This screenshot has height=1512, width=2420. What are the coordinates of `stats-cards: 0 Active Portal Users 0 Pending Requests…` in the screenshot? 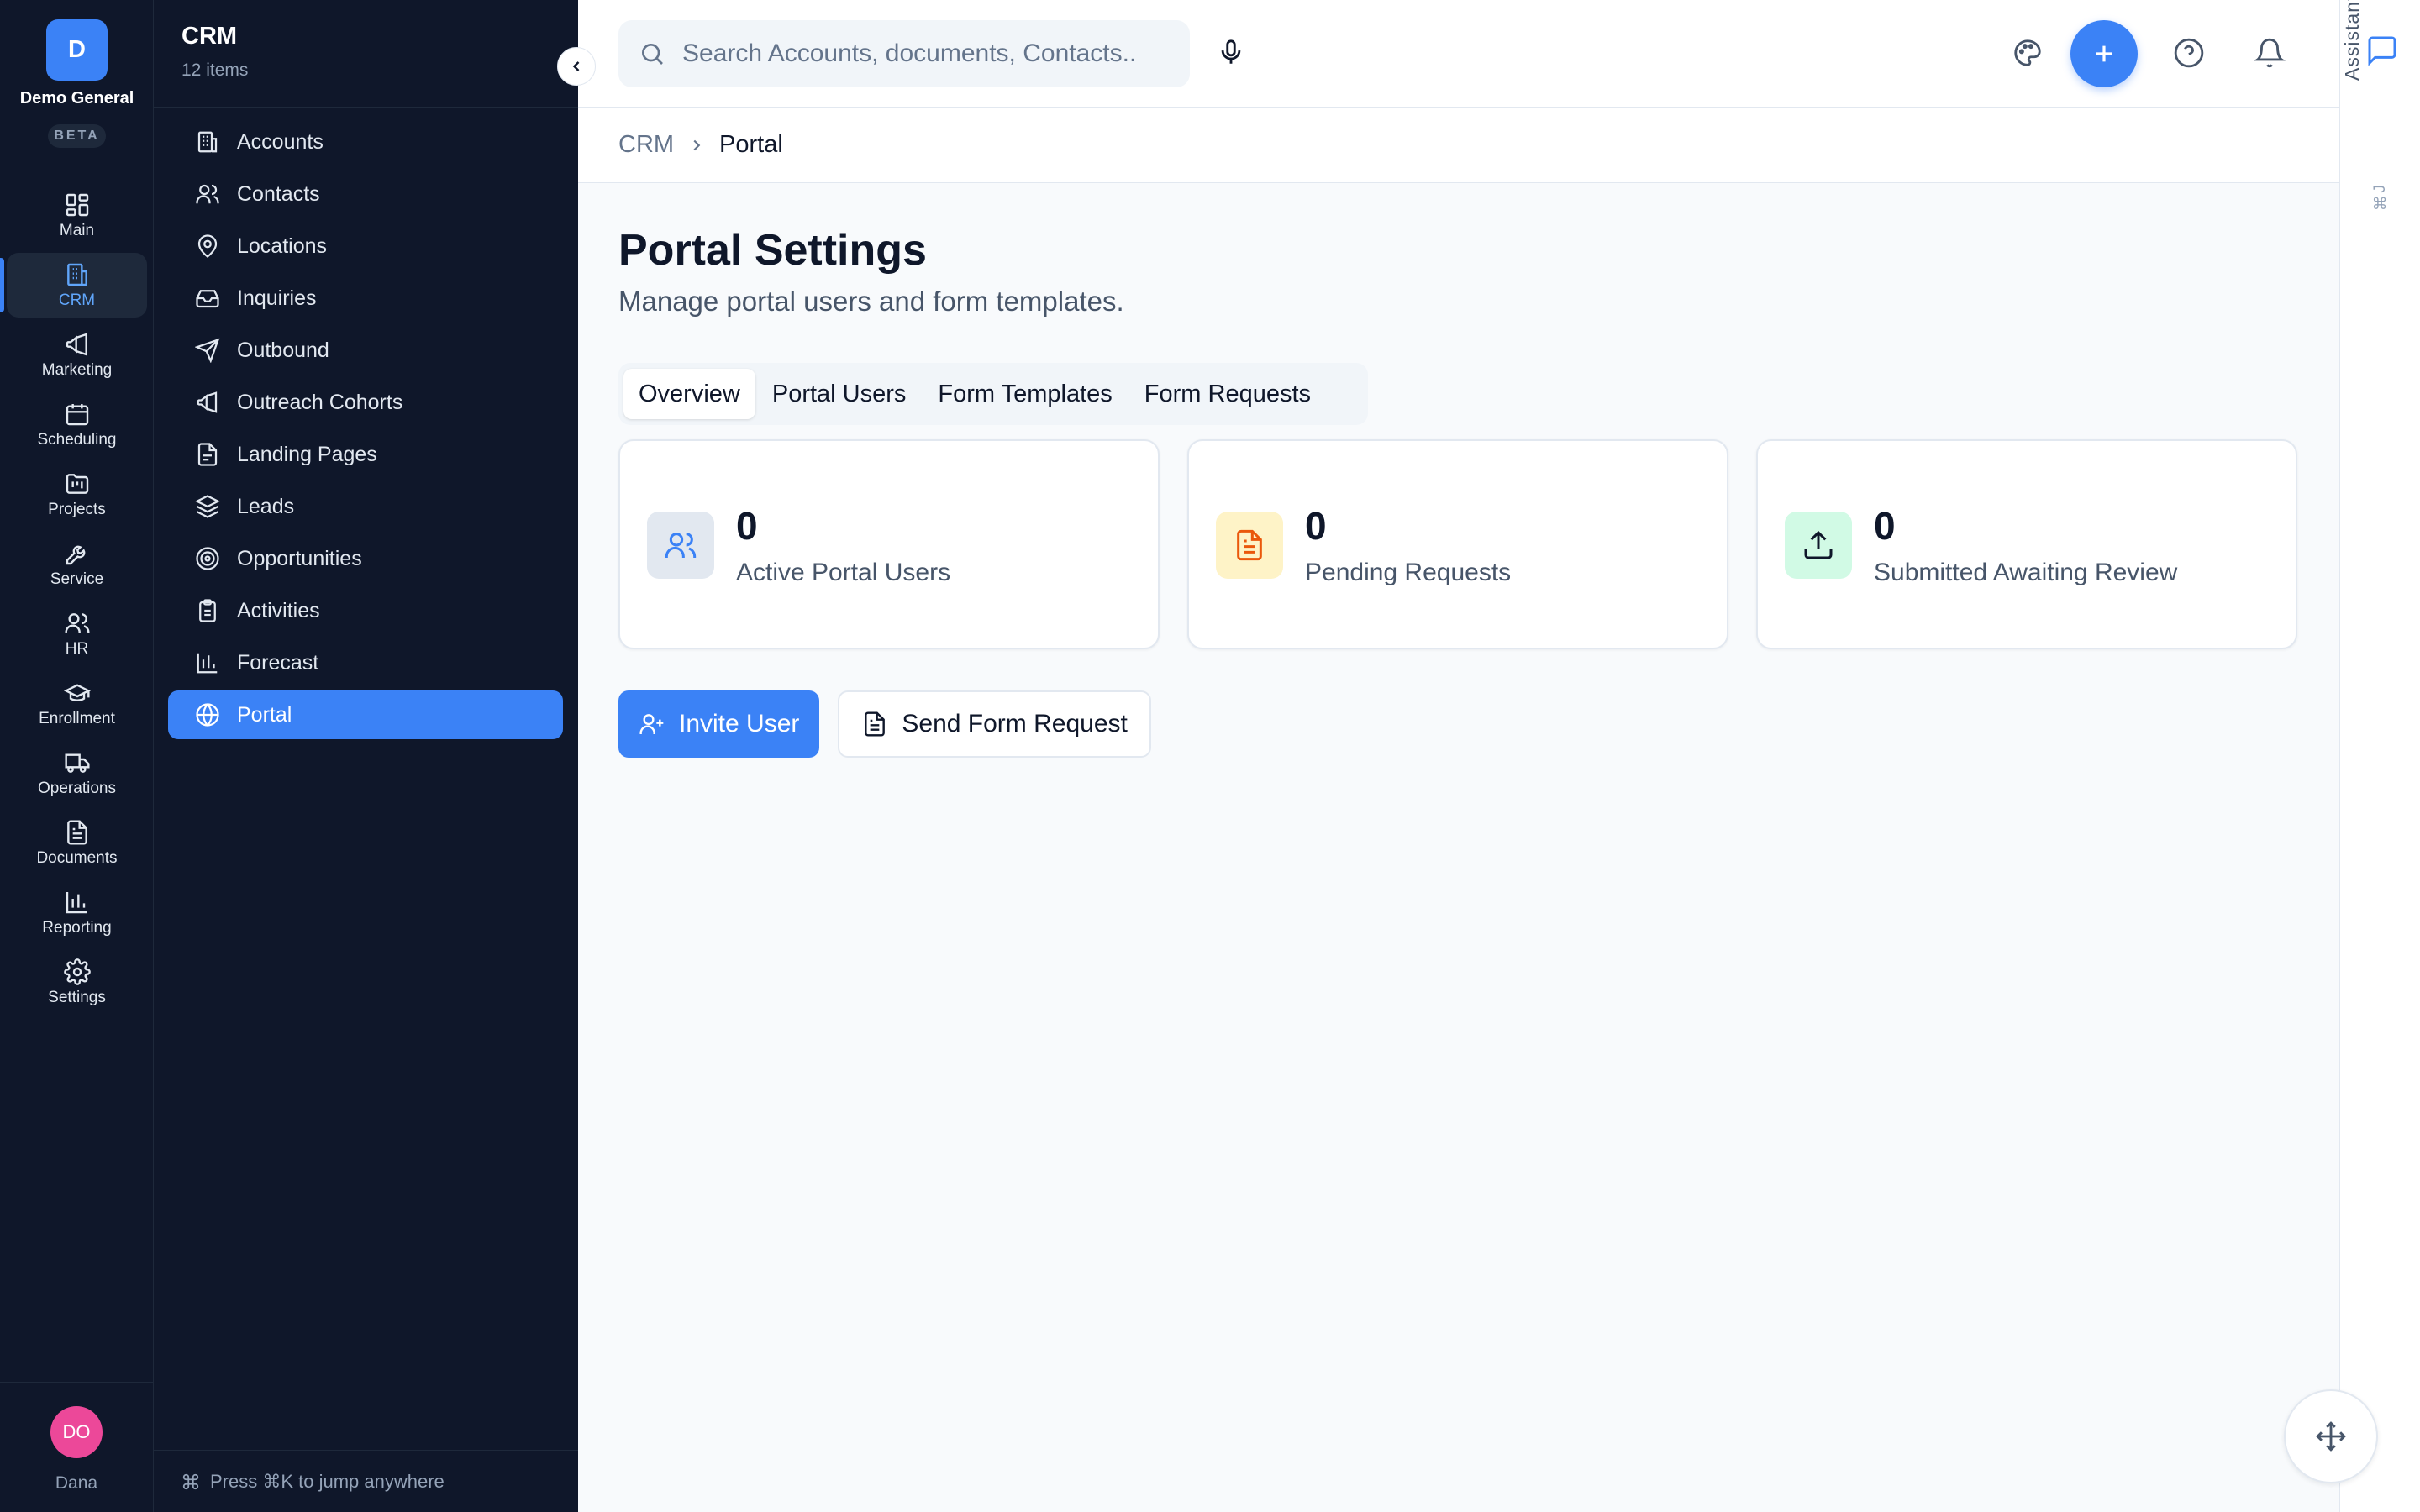 It's located at (1458, 544).